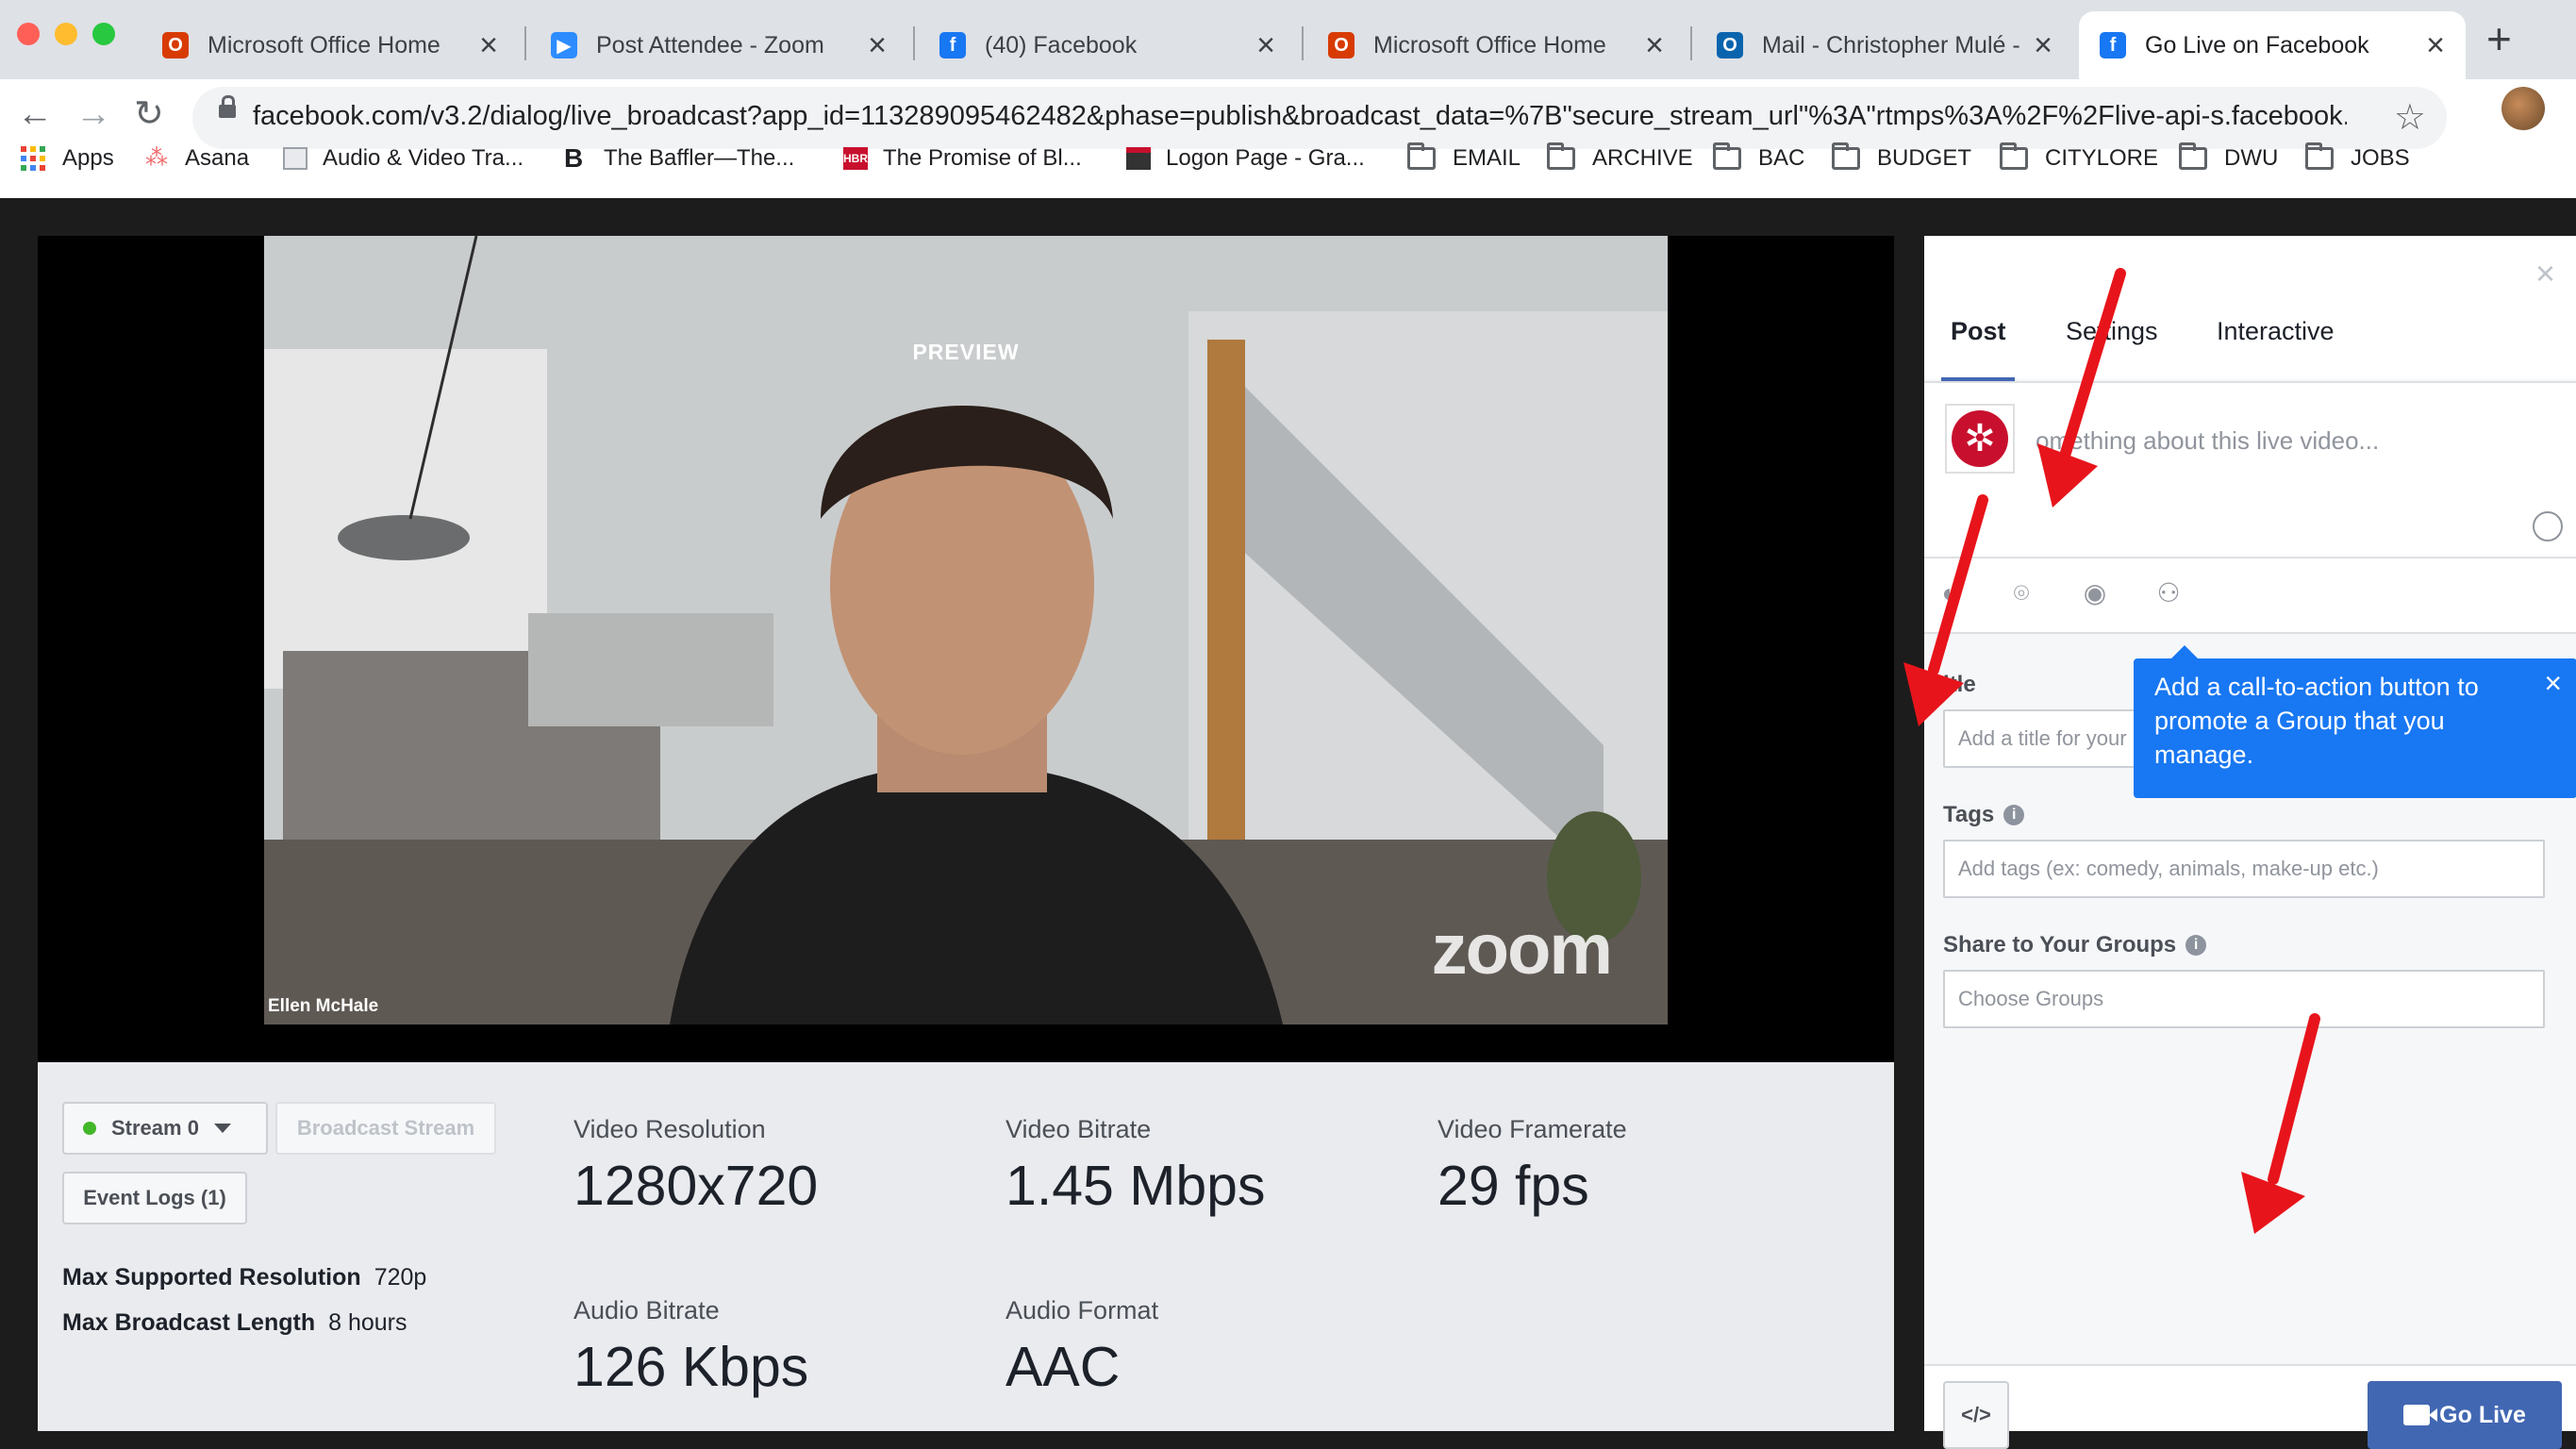 This screenshot has width=2576, height=1449. What do you see at coordinates (2410, 117) in the screenshot?
I see `bookmark-star-icon: ☆` at bounding box center [2410, 117].